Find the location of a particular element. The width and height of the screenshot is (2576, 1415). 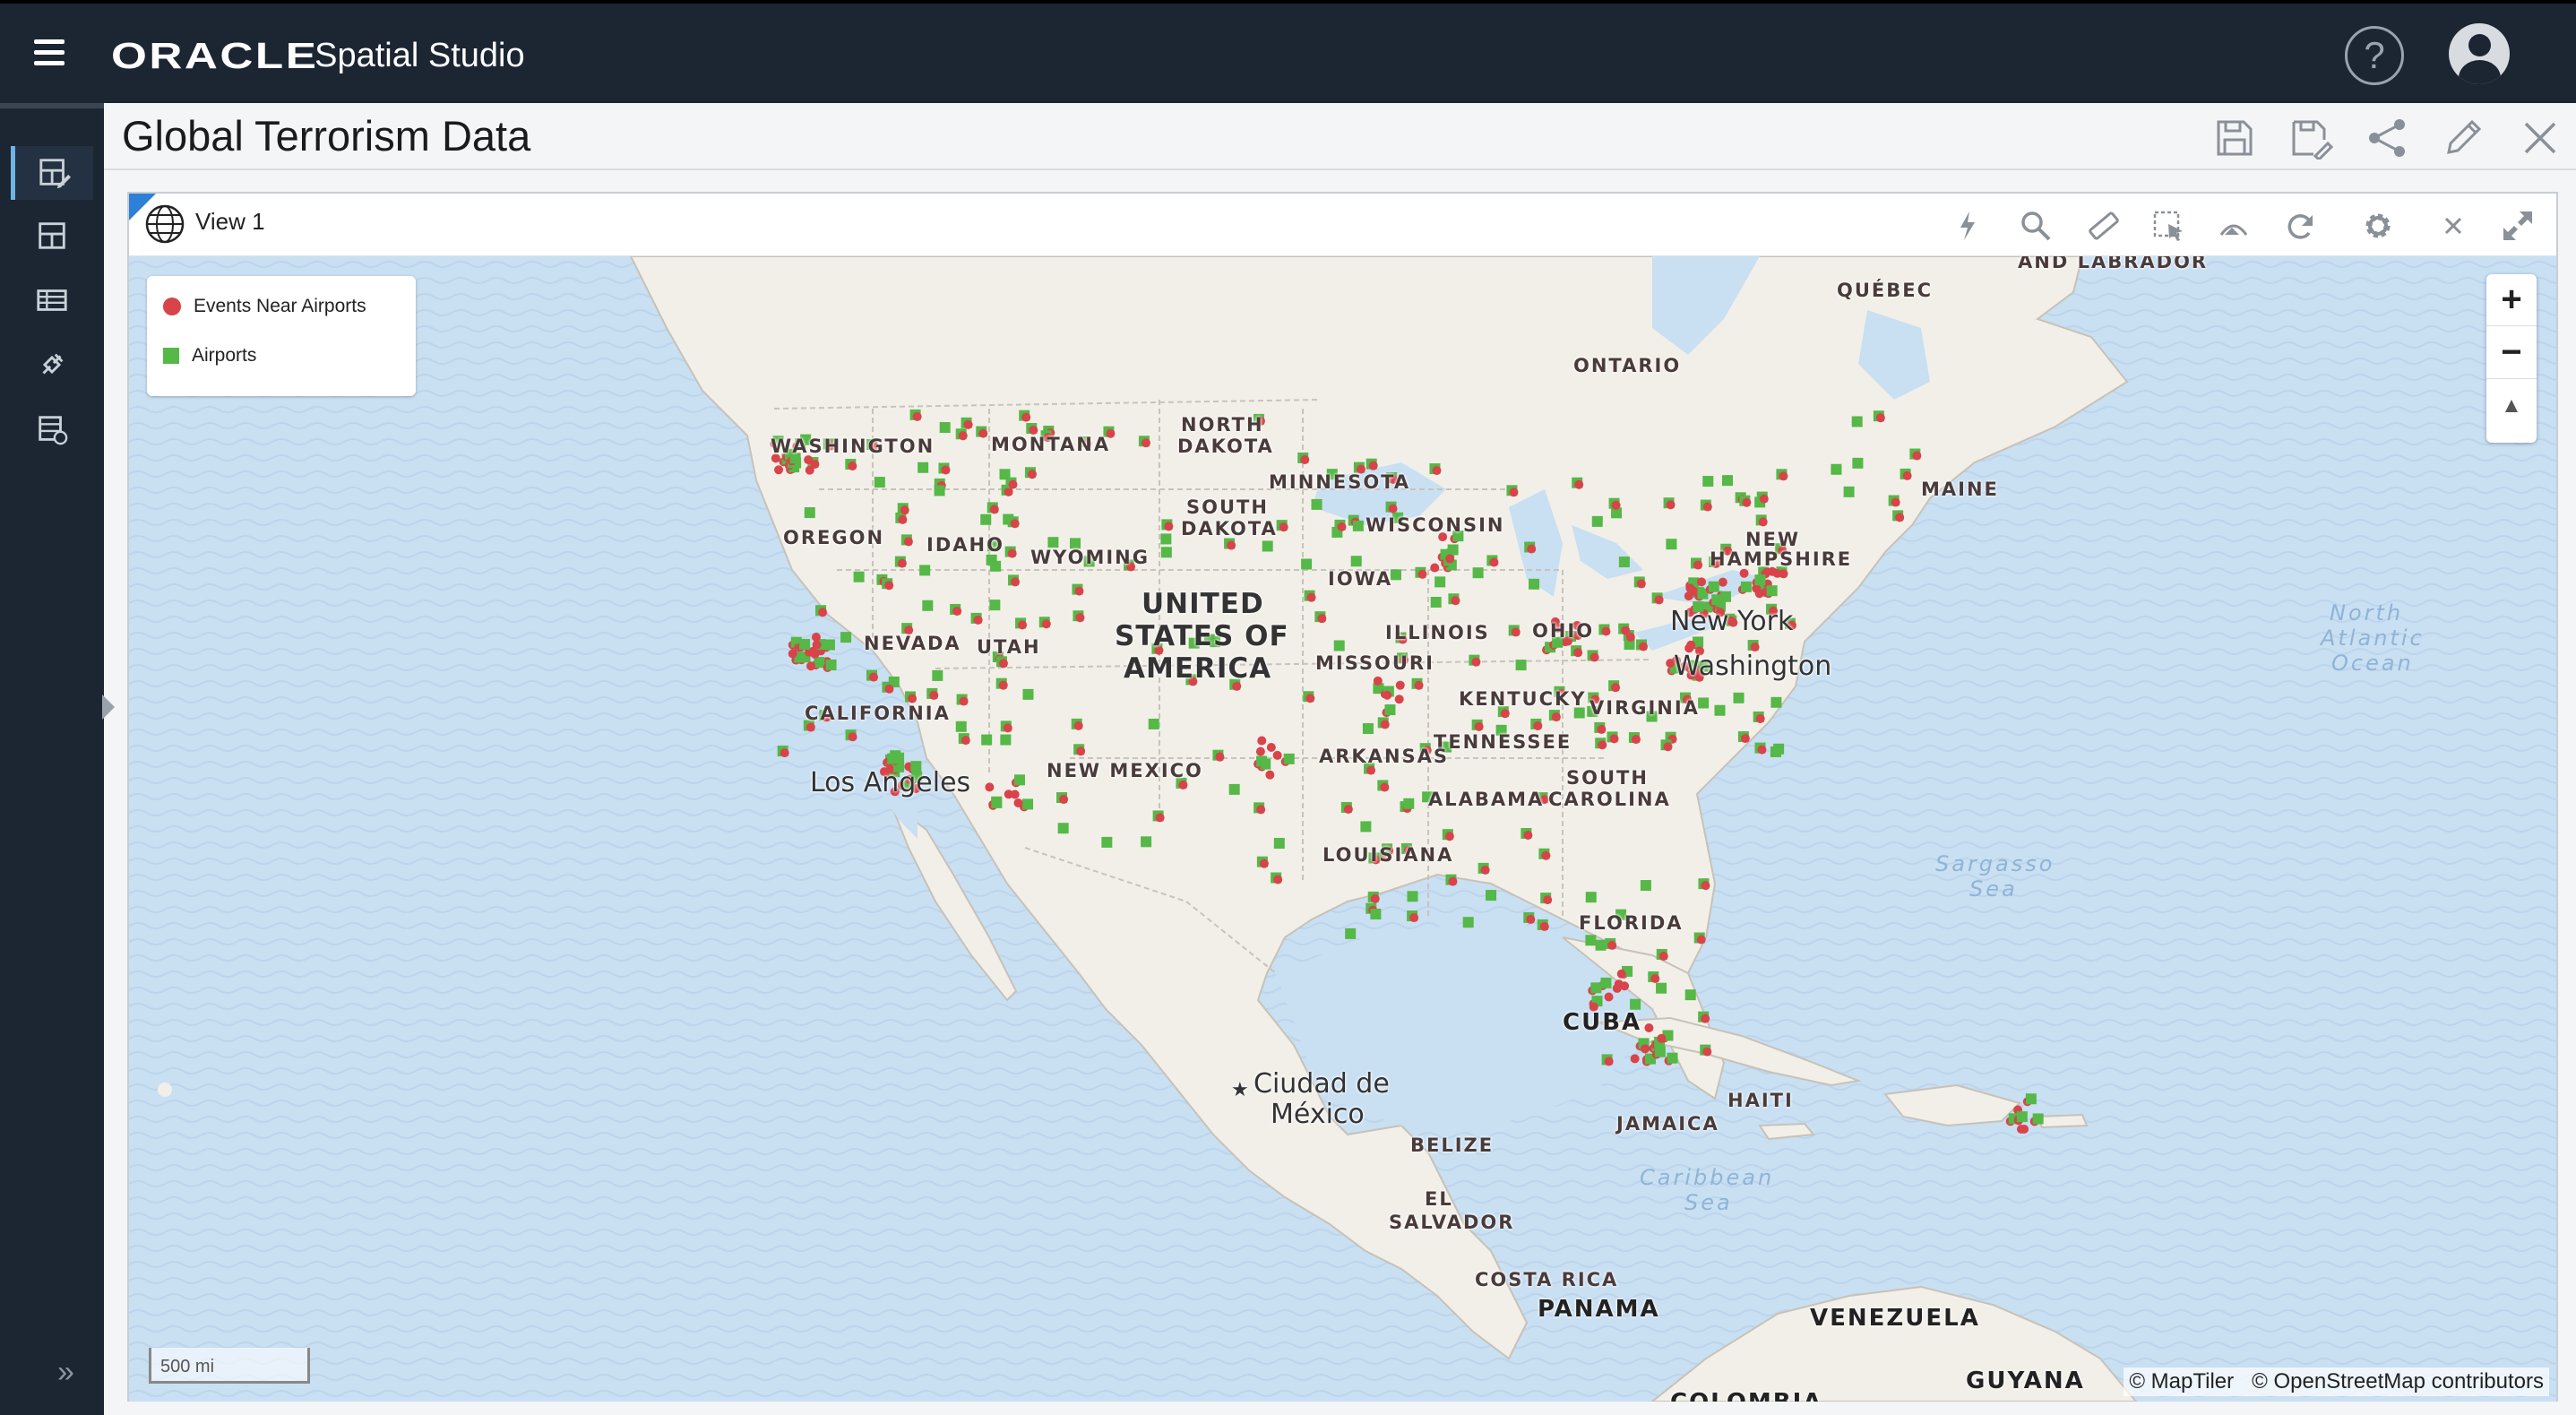

panel-toggle-icon is located at coordinates (108, 707).